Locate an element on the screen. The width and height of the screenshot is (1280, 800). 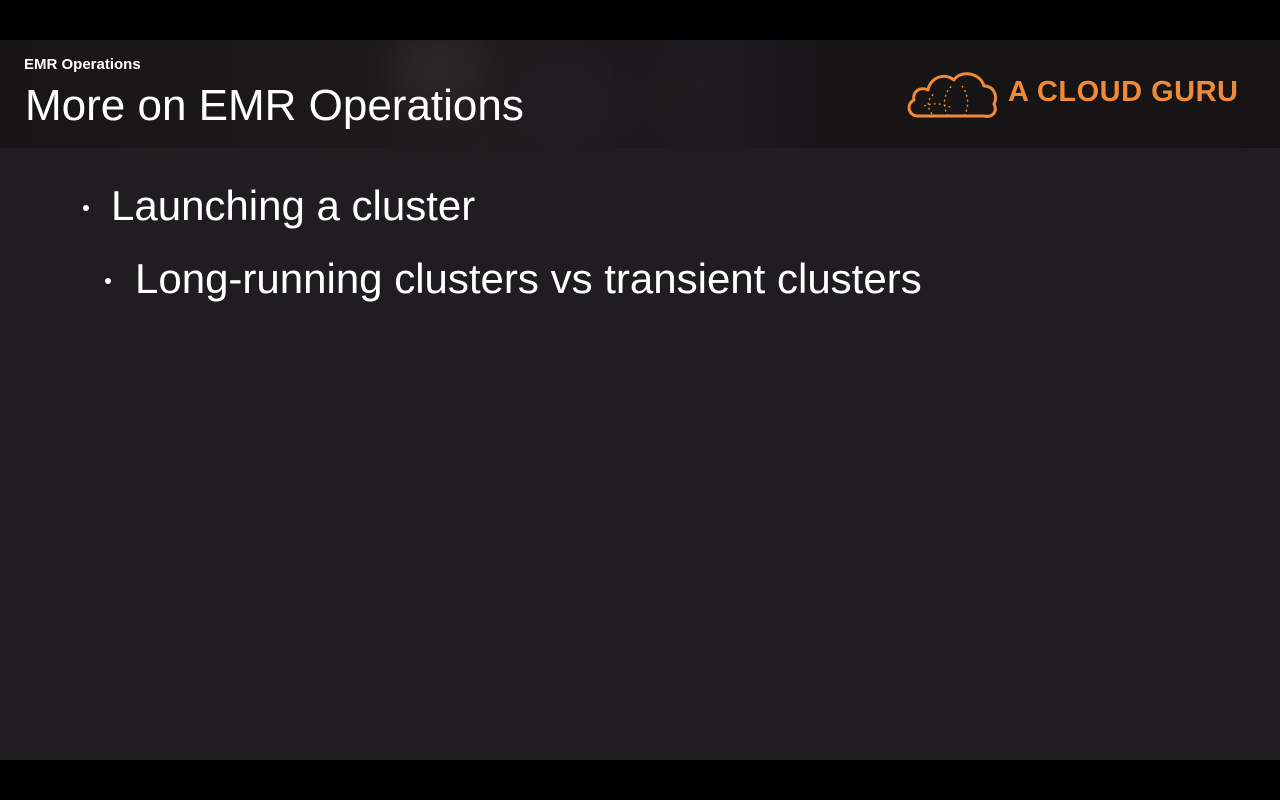
brand-name: A CLOUD GURU is located at coordinates (1123, 92).